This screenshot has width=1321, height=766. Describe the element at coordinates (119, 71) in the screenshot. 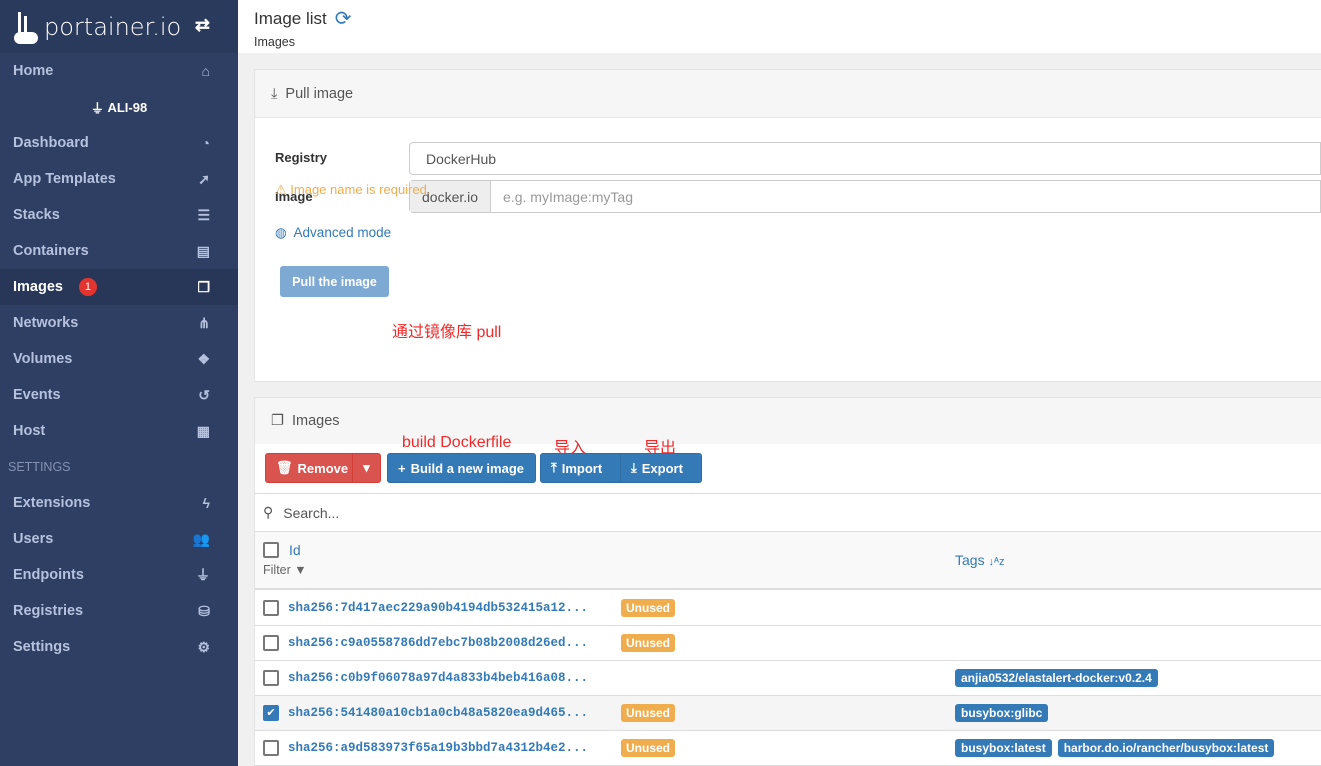

I see `sidebar-item-home: Home ⌂` at that location.